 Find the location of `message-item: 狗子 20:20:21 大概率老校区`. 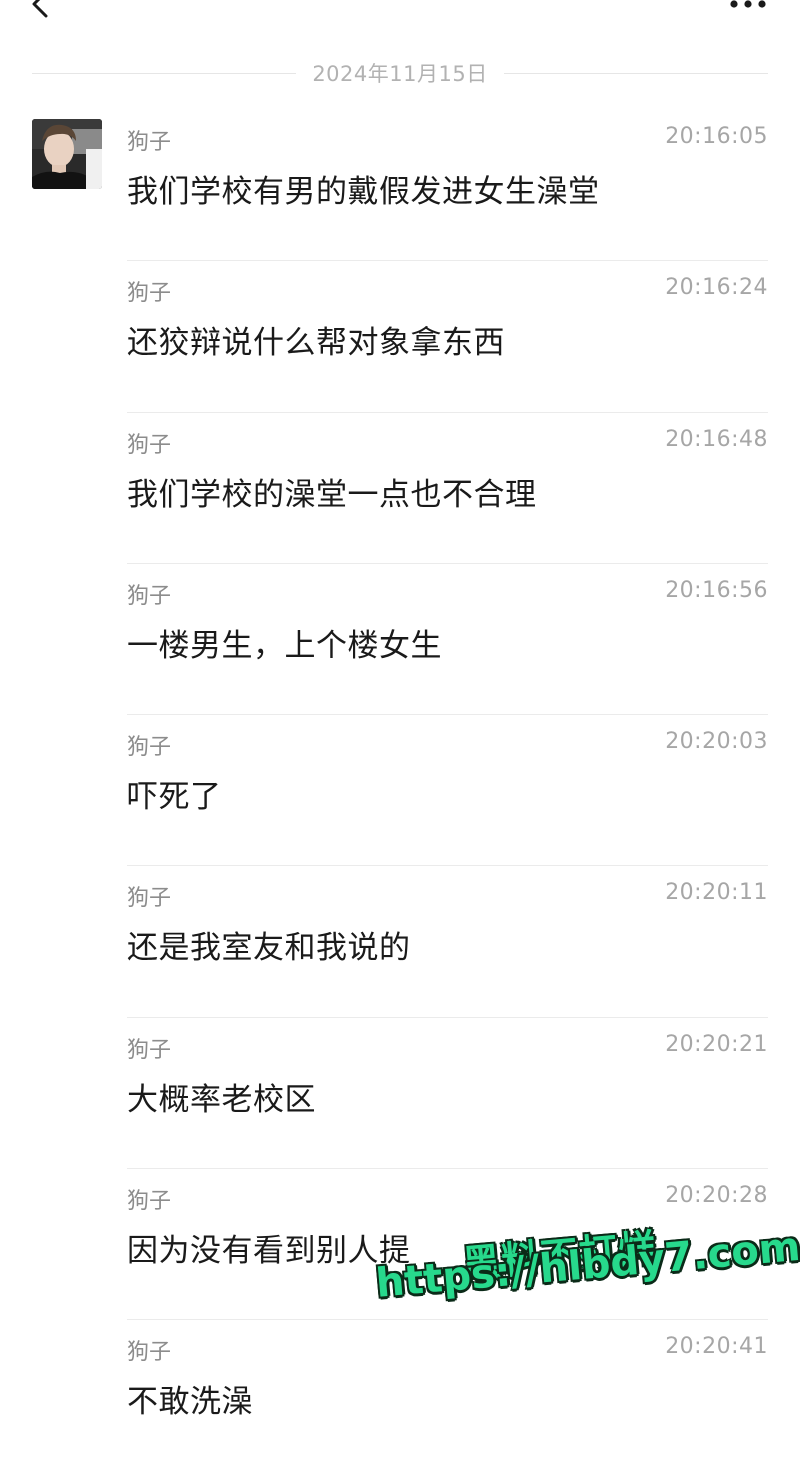

message-item: 狗子 20:20:21 大概率老校区 is located at coordinates (447, 1094).